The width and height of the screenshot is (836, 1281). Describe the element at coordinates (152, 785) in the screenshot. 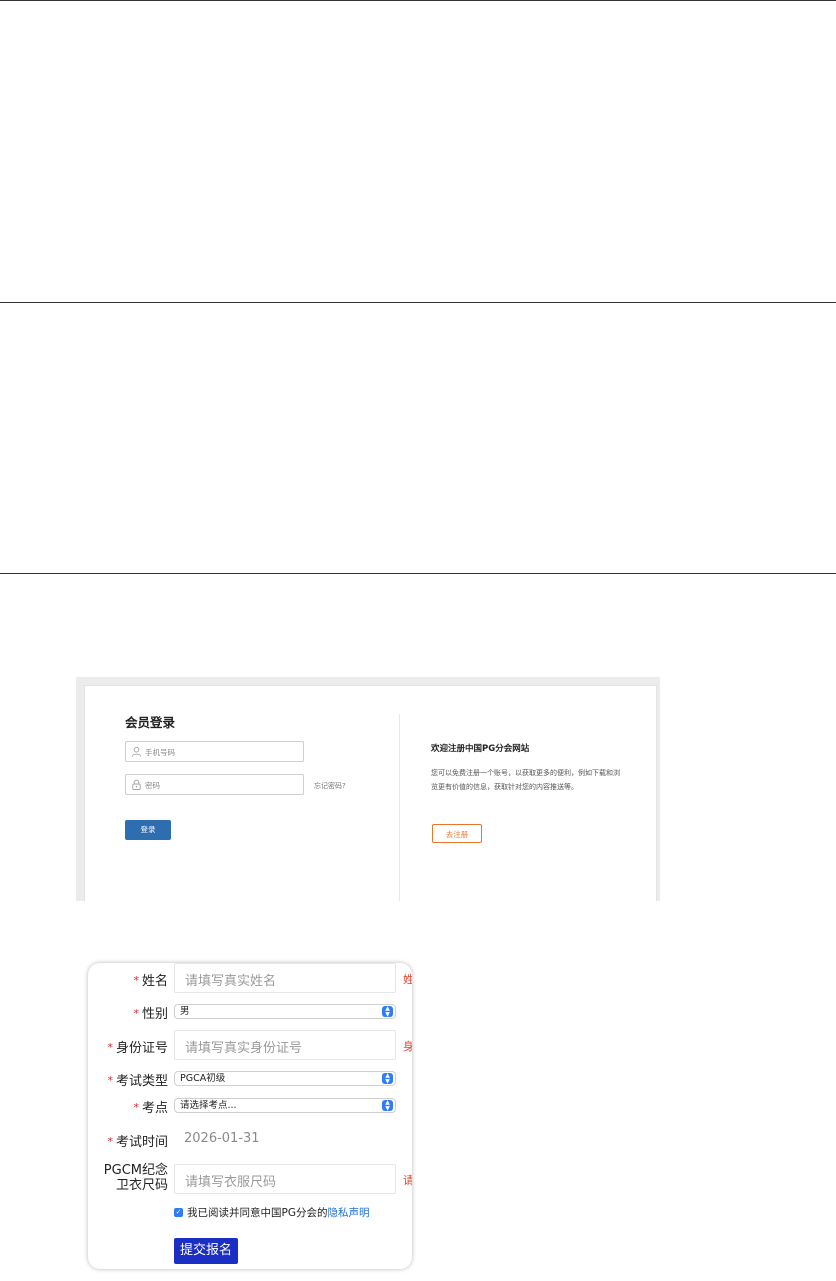

I see `password-placeholder: 密码` at that location.